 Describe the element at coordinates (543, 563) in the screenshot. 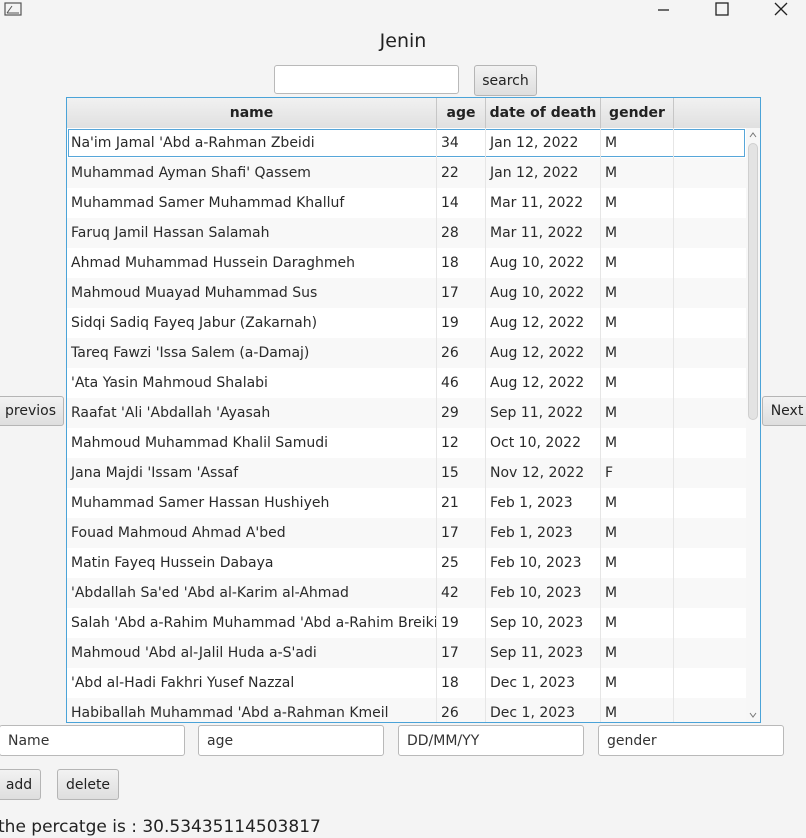

I see `cell-date-of-death: Feb 10, 2023` at that location.